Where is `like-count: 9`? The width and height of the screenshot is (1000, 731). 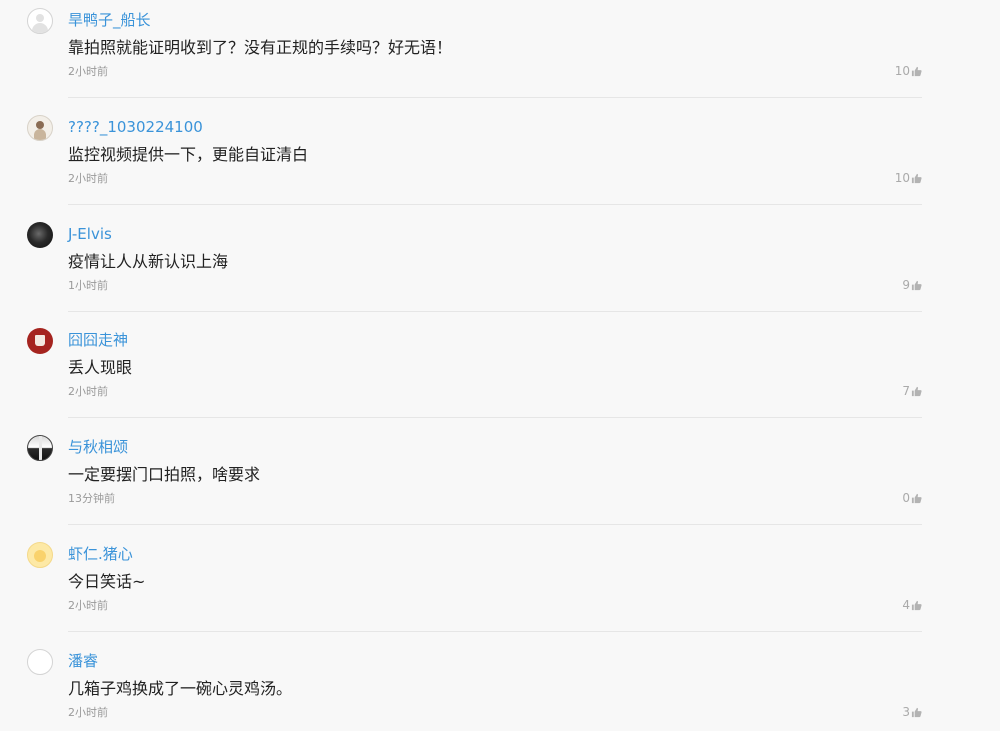 like-count: 9 is located at coordinates (906, 285).